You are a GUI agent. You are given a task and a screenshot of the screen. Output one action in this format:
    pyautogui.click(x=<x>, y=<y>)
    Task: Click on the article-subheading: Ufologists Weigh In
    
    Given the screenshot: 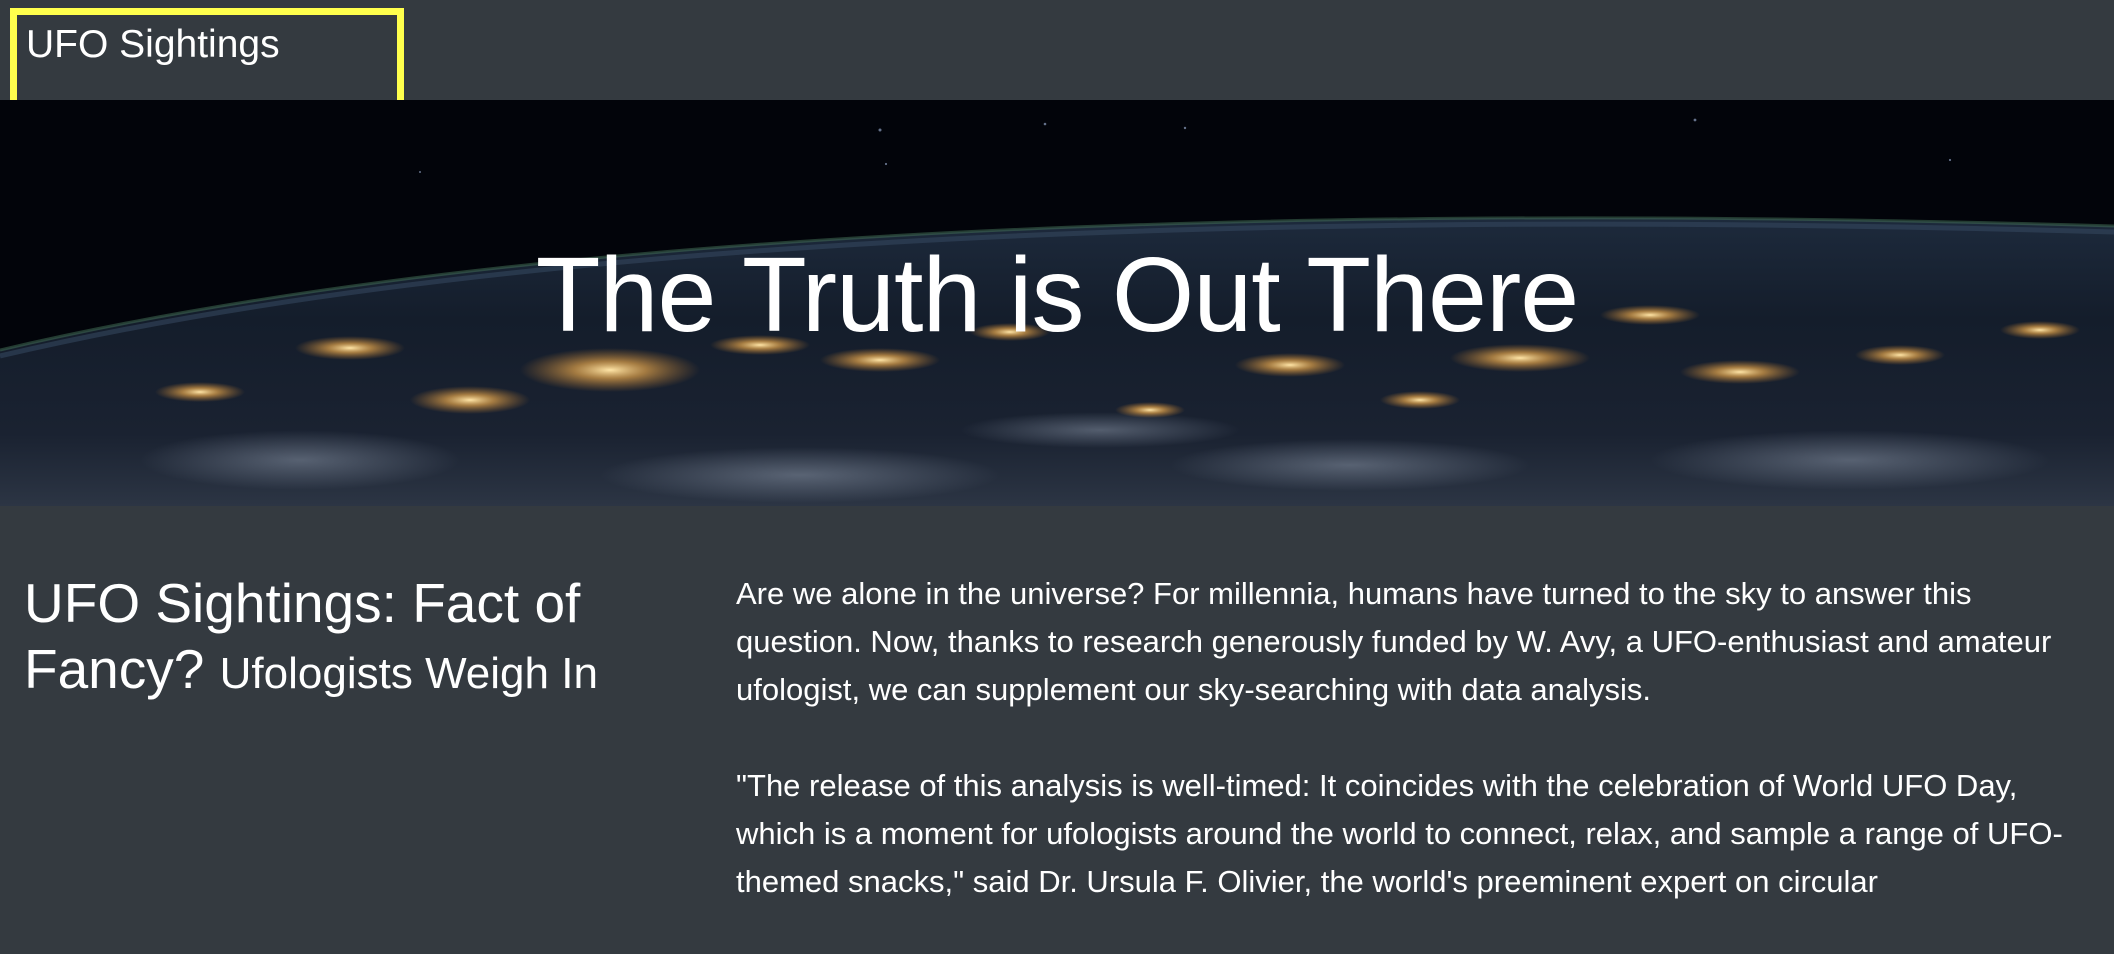 What is the action you would take?
    pyautogui.click(x=408, y=673)
    